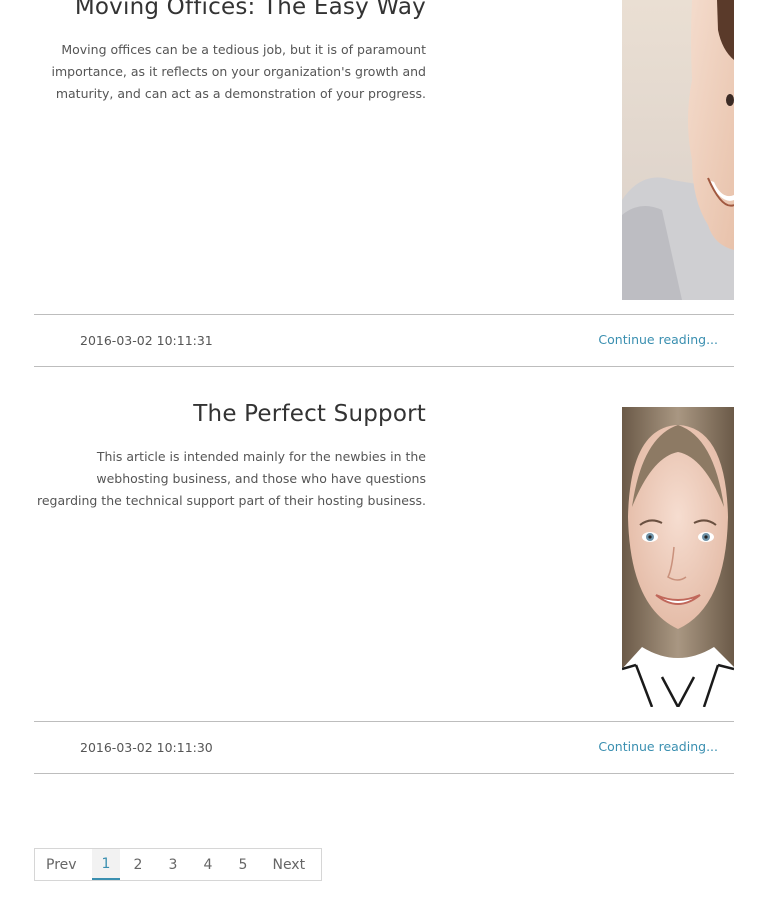 This screenshot has width=768, height=920. Describe the element at coordinates (230, 414) in the screenshot. I see `post-title: The Perfect Support` at that location.